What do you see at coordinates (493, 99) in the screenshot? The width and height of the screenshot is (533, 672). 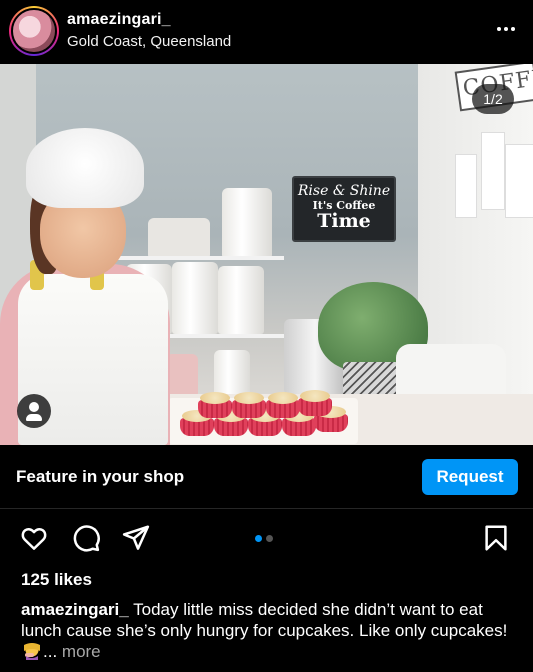 I see `carousel-counter: 1/2` at bounding box center [493, 99].